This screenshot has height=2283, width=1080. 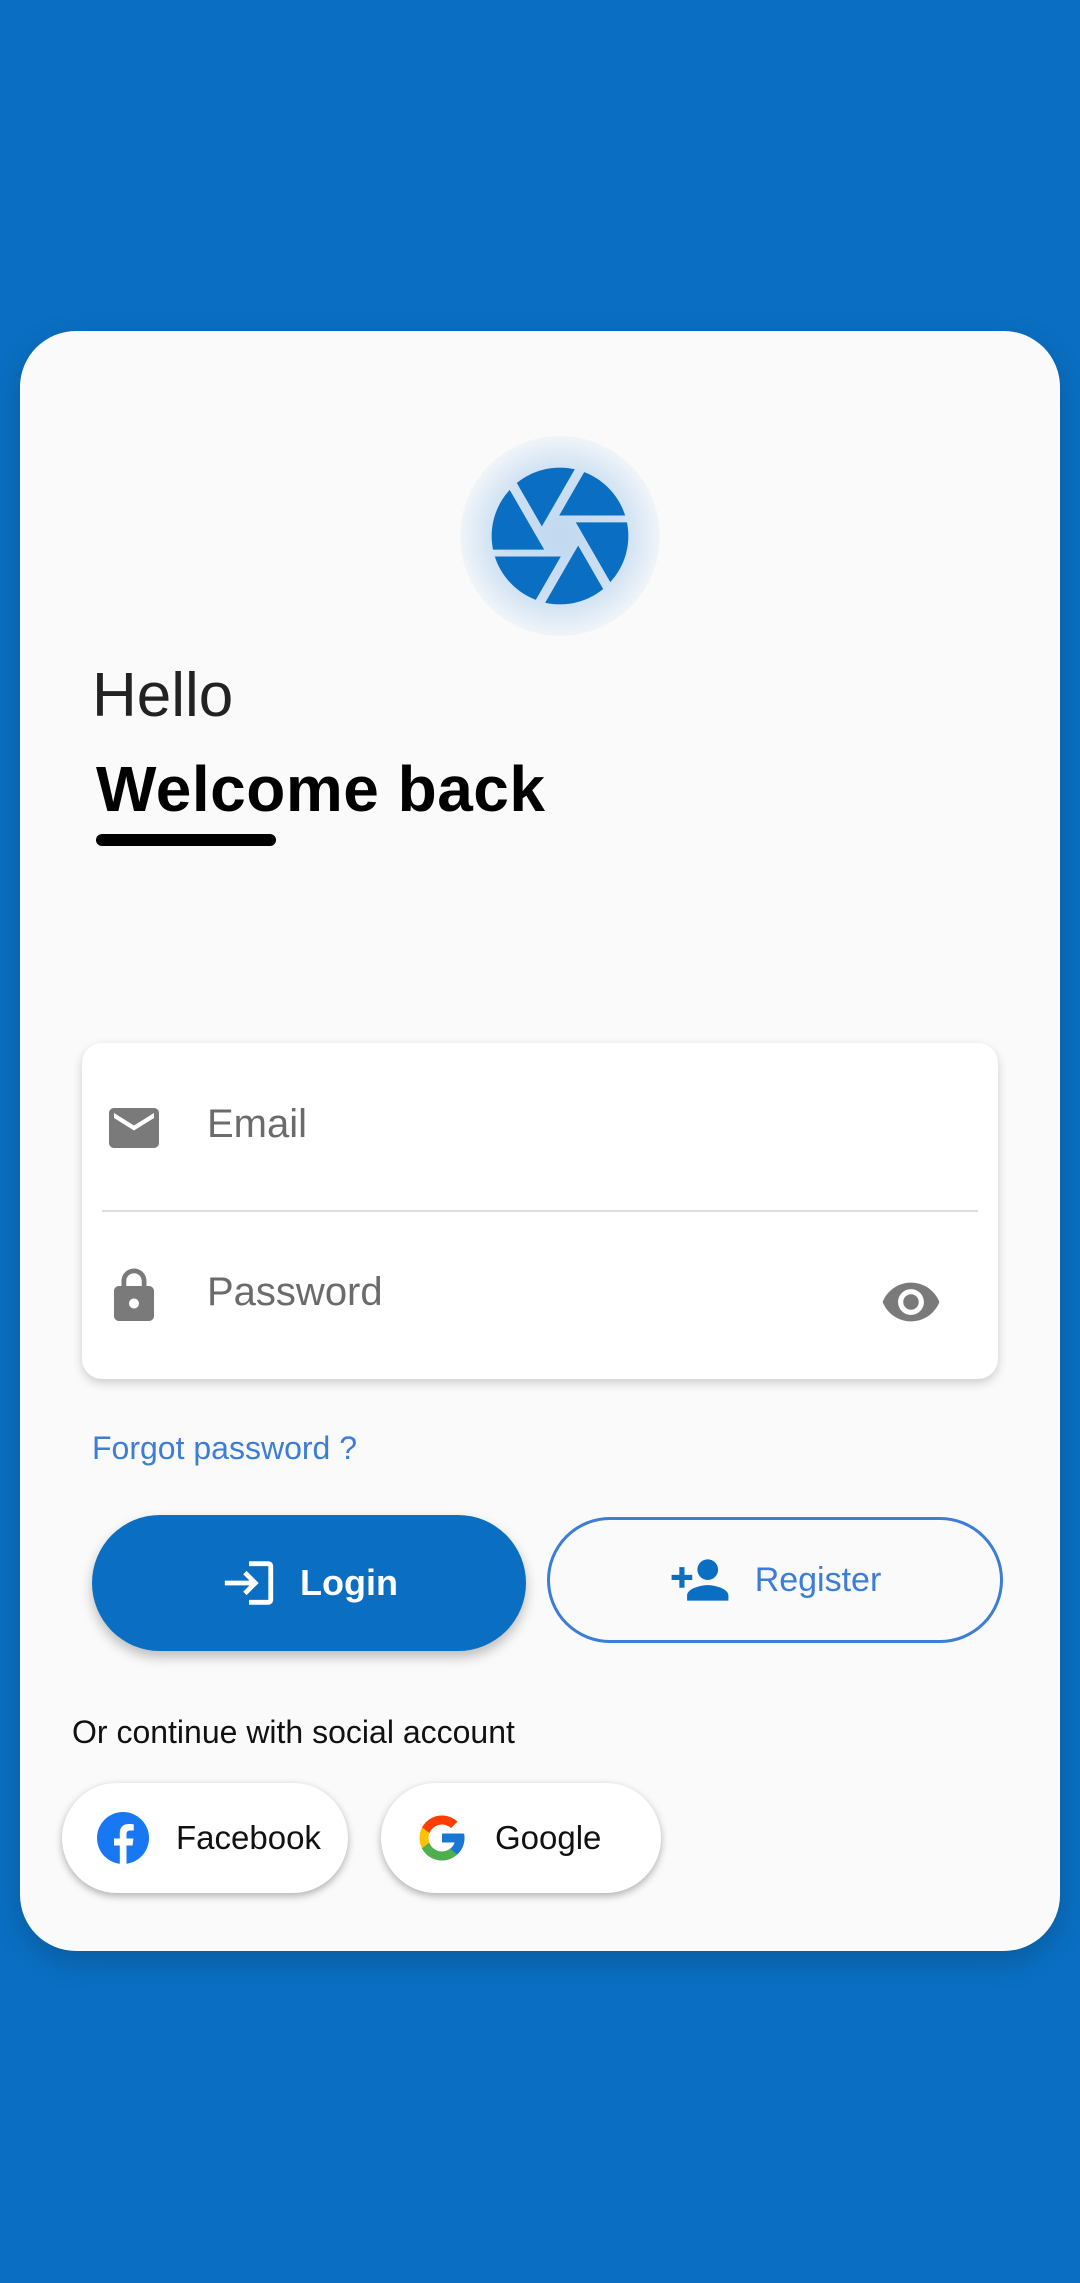 What do you see at coordinates (527, 1292) in the screenshot?
I see `password-input` at bounding box center [527, 1292].